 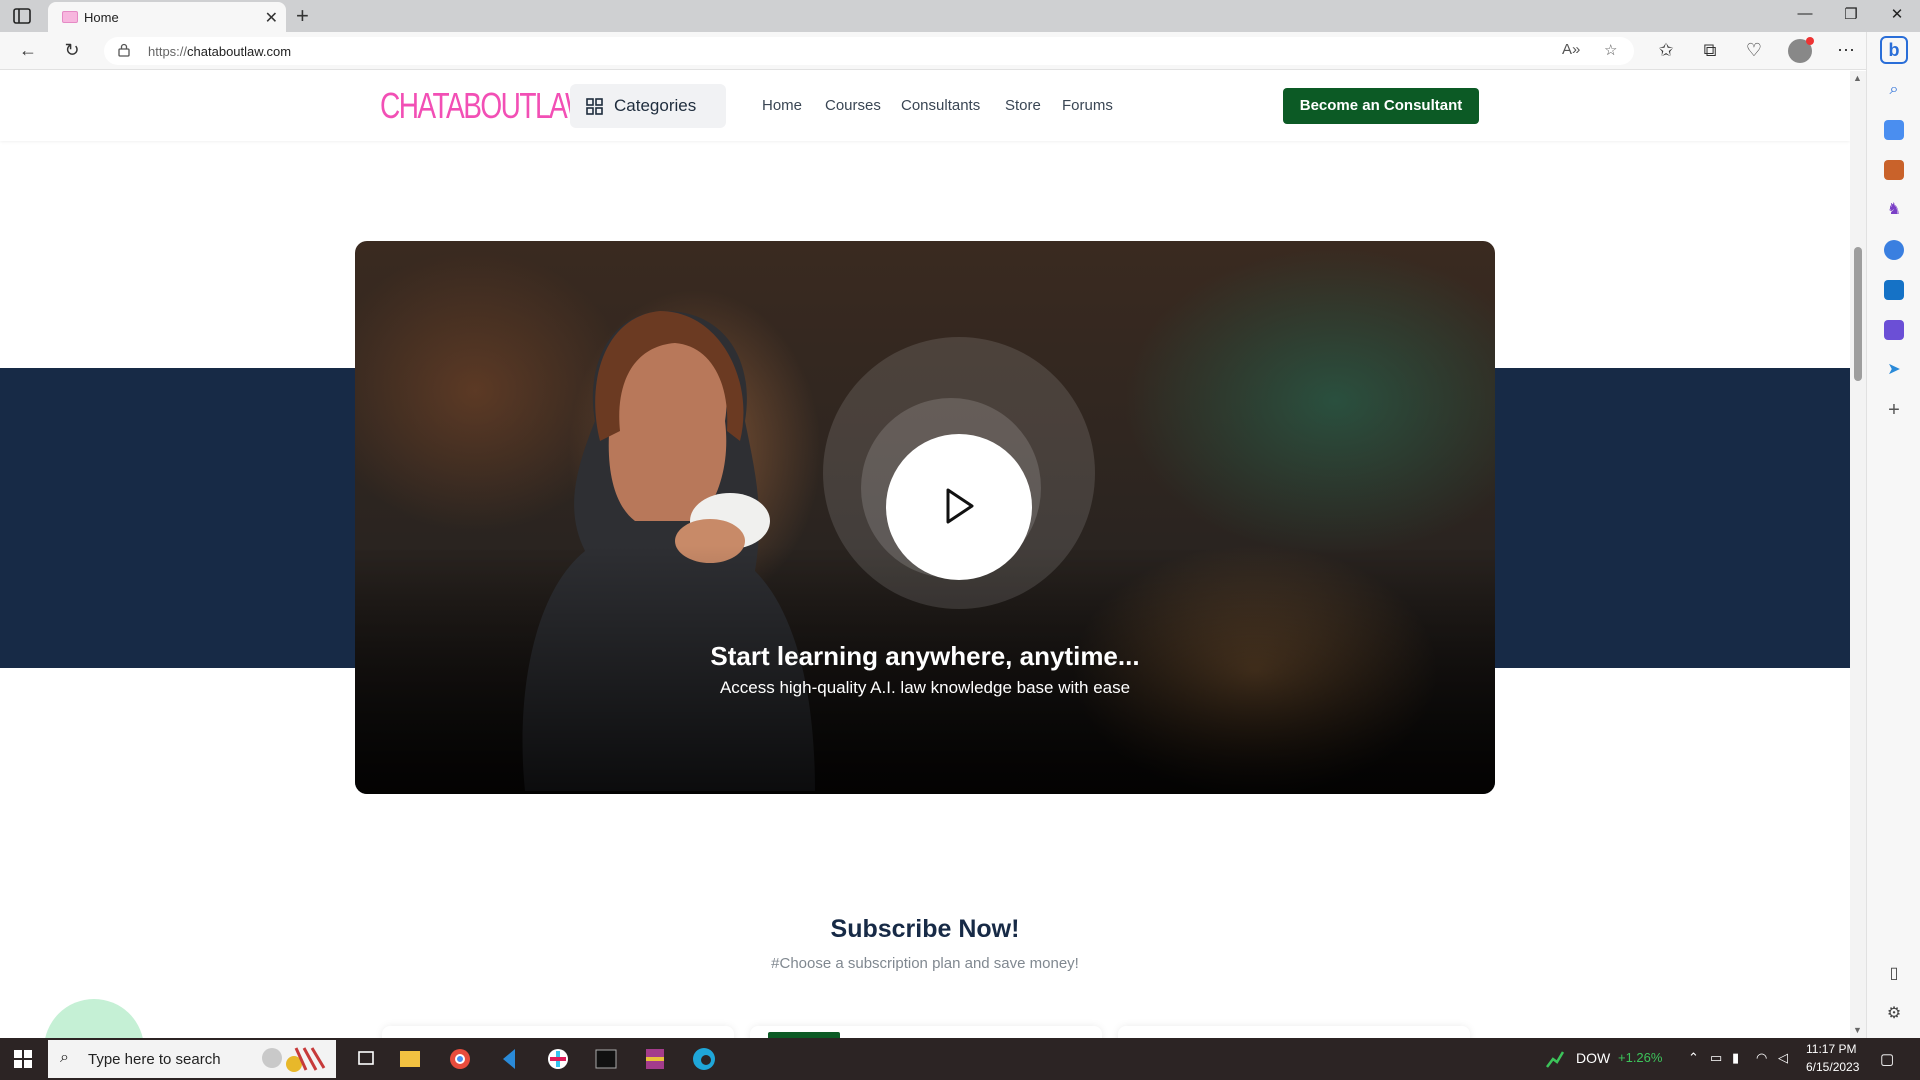 What do you see at coordinates (655, 105) in the screenshot?
I see `categories-label: Categories` at bounding box center [655, 105].